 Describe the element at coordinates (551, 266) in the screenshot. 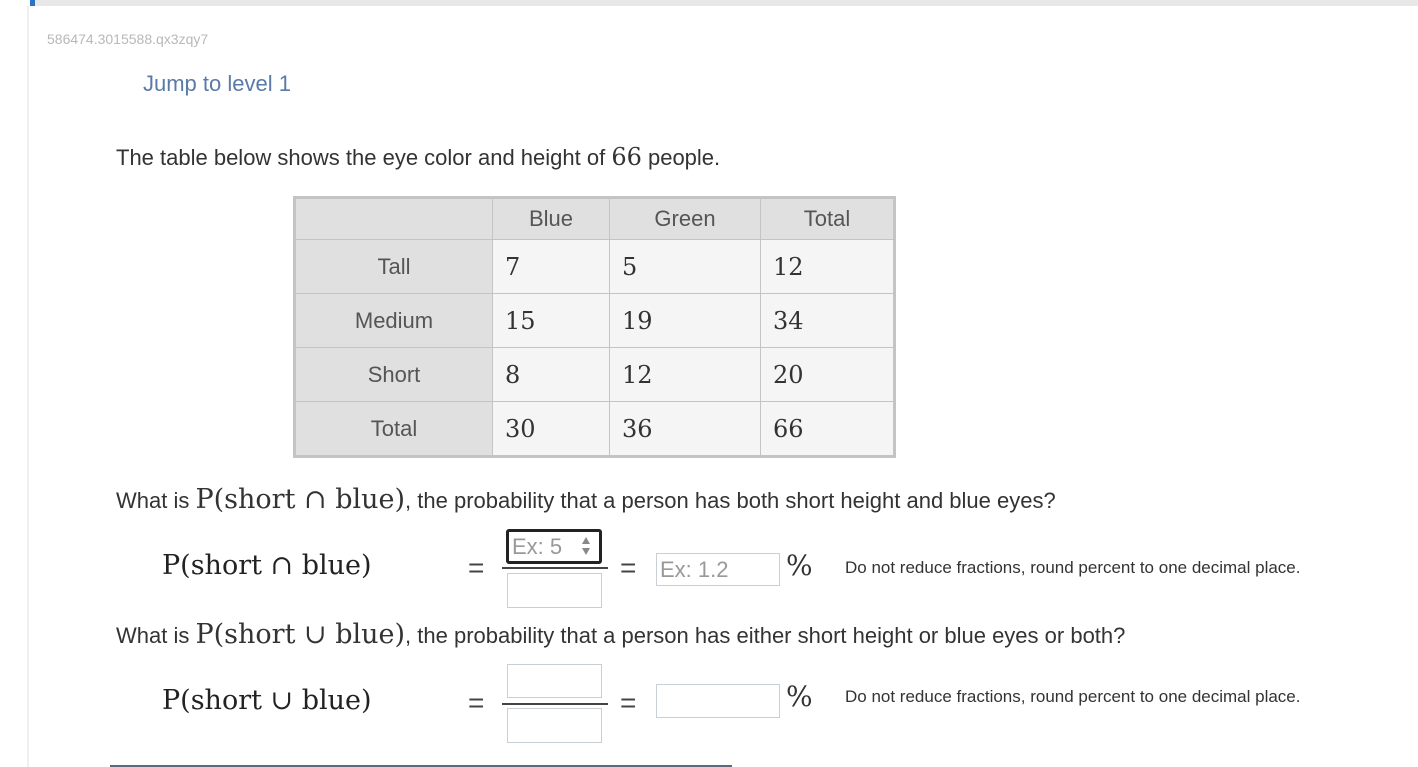

I see `table-cell: 7` at that location.